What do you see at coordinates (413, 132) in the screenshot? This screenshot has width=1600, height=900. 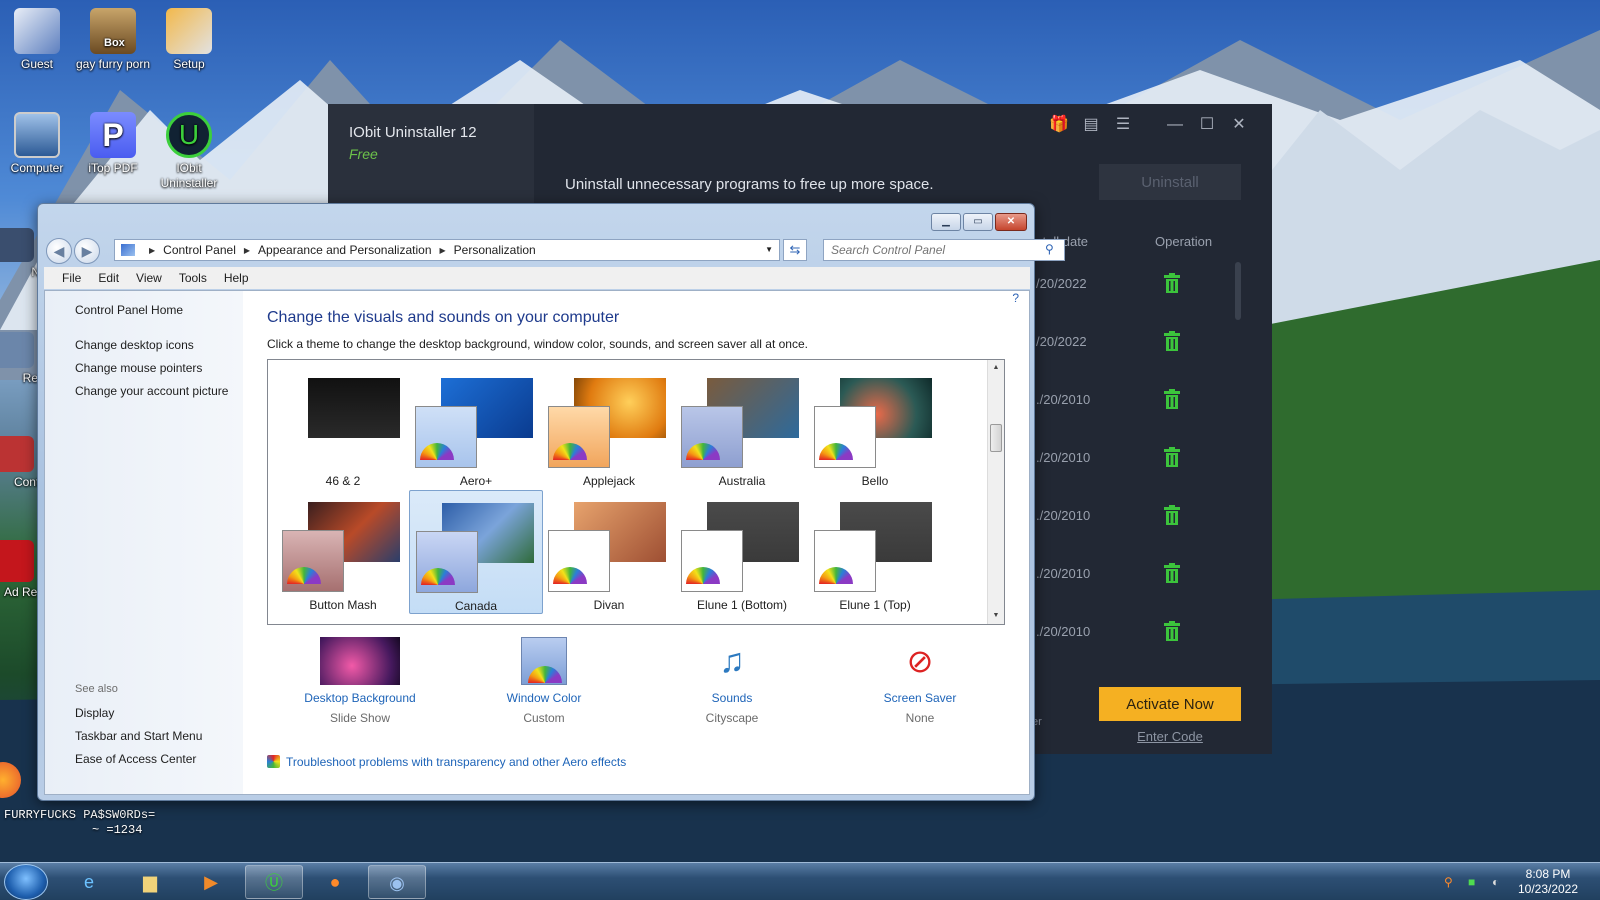 I see `iobit-title: IObit Uninstaller 12` at bounding box center [413, 132].